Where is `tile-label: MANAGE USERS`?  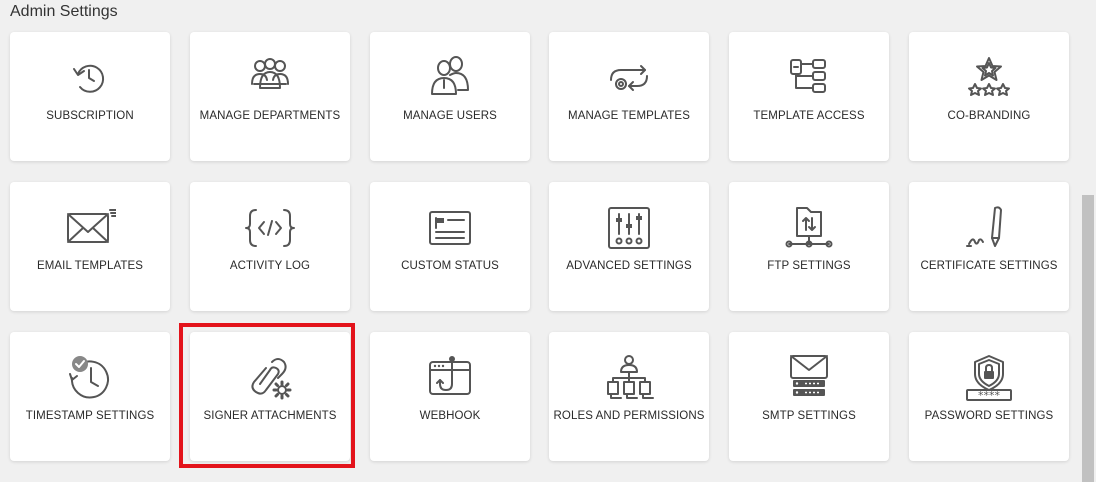
tile-label: MANAGE USERS is located at coordinates (450, 116).